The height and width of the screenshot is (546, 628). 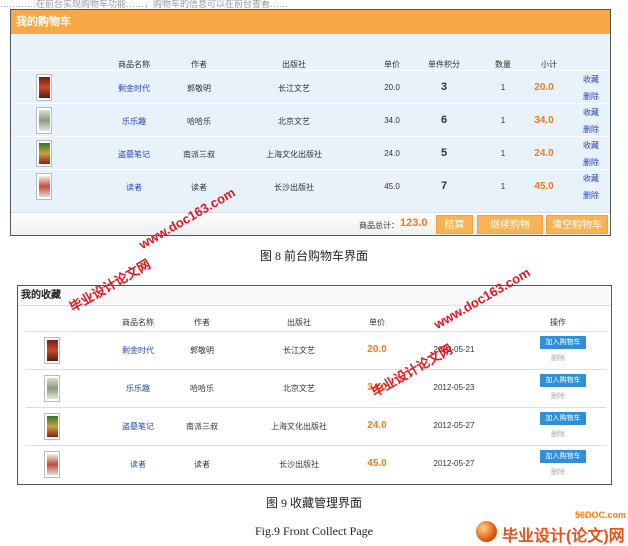 I want to click on cart-footer: 商品总计： 123.0 结算 继续购物 清空购物车, so click(x=310, y=223).